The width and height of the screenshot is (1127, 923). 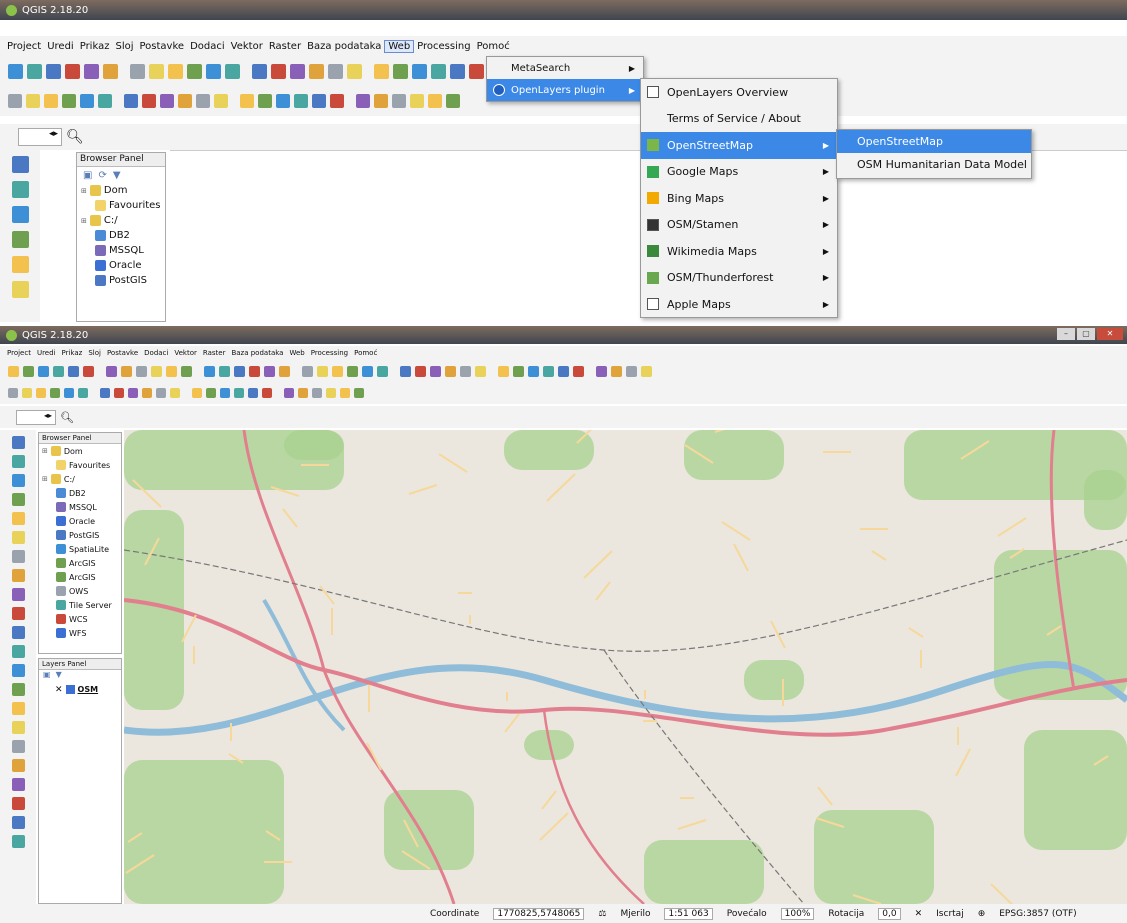 What do you see at coordinates (739, 251) in the screenshot?
I see `menu-item-wikimedia-maps: Wikimedia Maps ▶` at bounding box center [739, 251].